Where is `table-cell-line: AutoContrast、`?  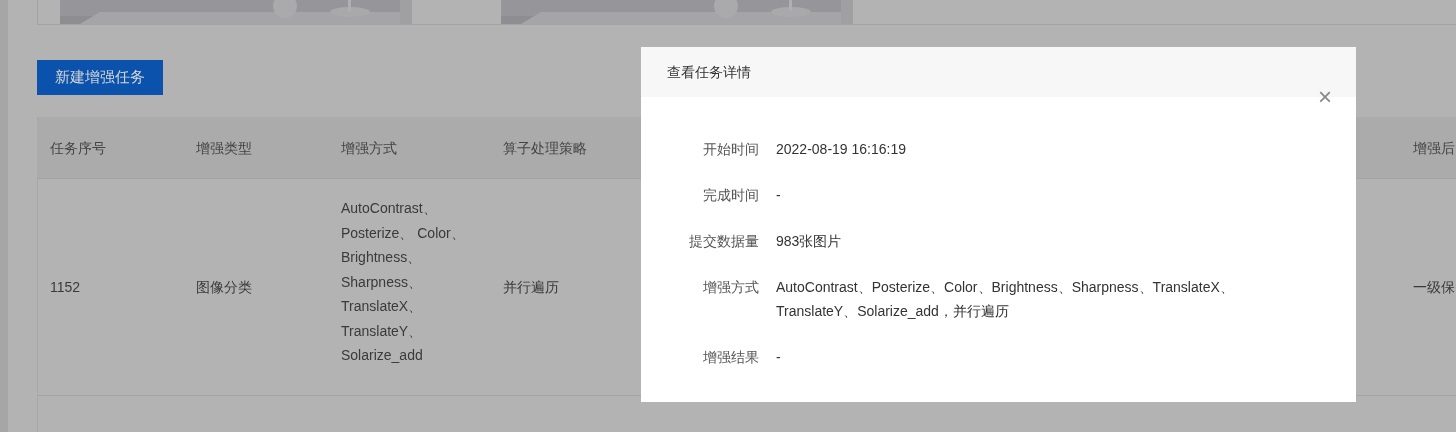
table-cell-line: AutoContrast、 is located at coordinates (389, 208).